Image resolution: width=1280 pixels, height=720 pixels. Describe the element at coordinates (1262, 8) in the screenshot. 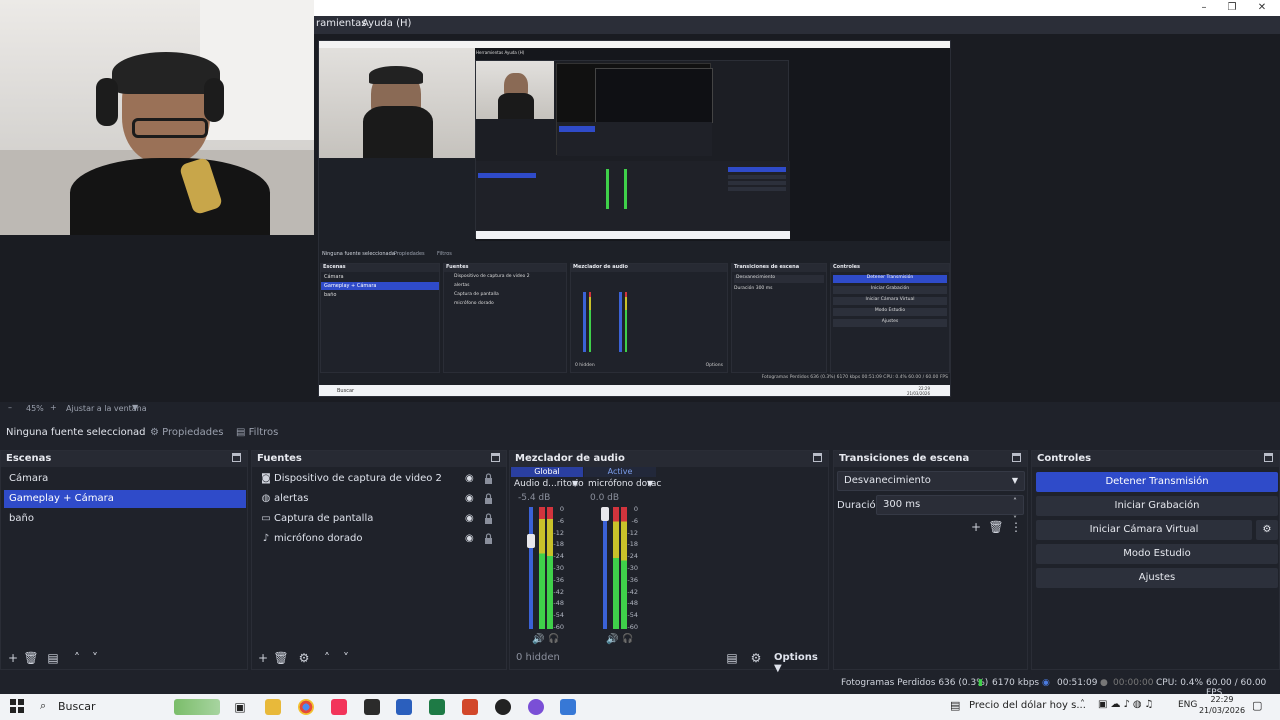

I see `close-button: ✕` at that location.